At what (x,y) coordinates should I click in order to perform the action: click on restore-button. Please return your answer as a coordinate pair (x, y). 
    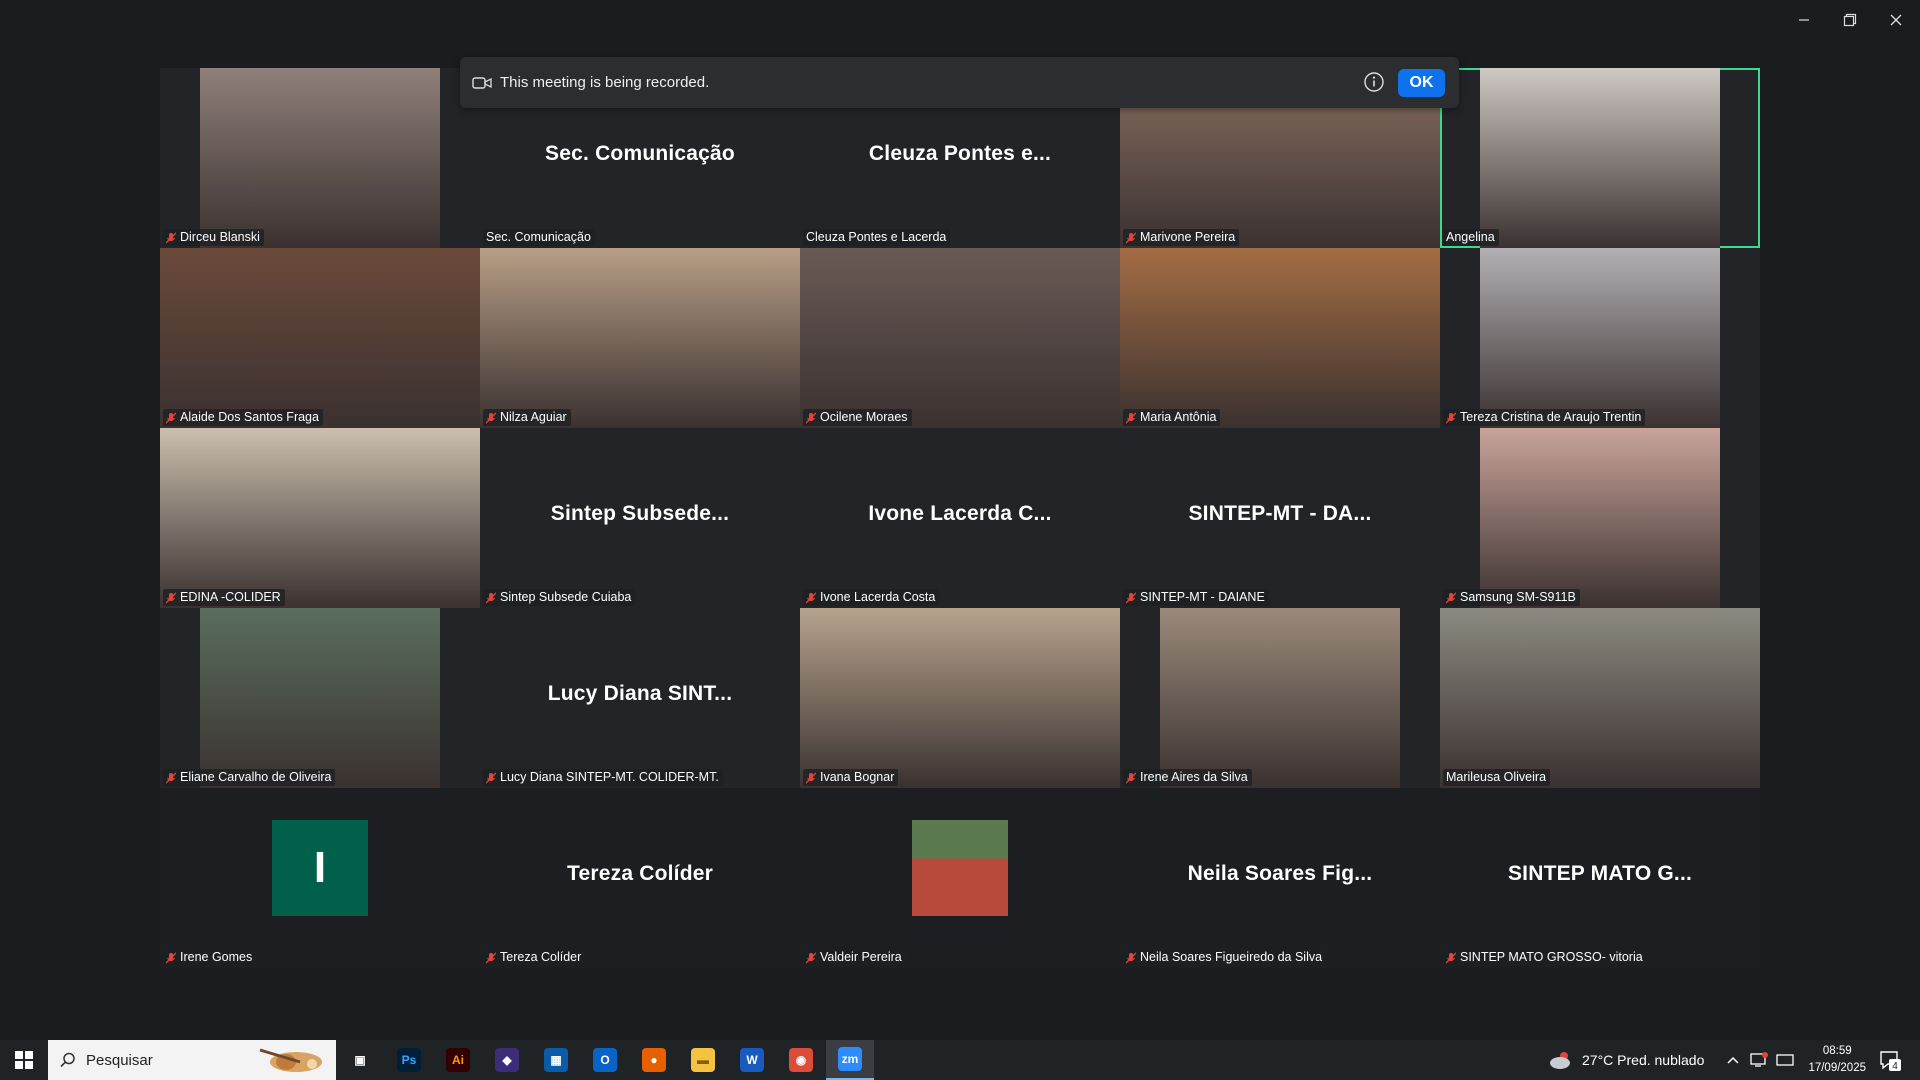
    Looking at the image, I should click on (1850, 20).